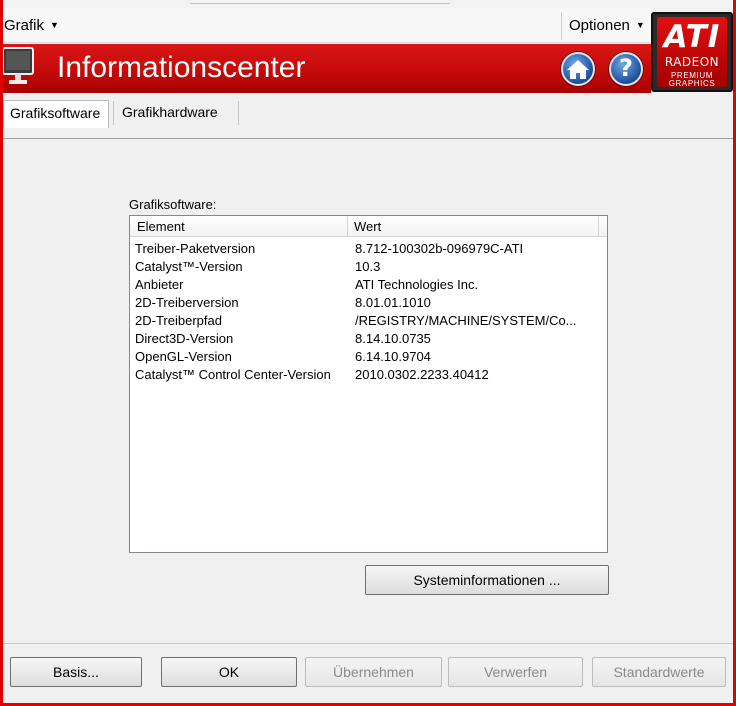 Image resolution: width=736 pixels, height=706 pixels. I want to click on row-element: Direct3D-Version, so click(184, 338).